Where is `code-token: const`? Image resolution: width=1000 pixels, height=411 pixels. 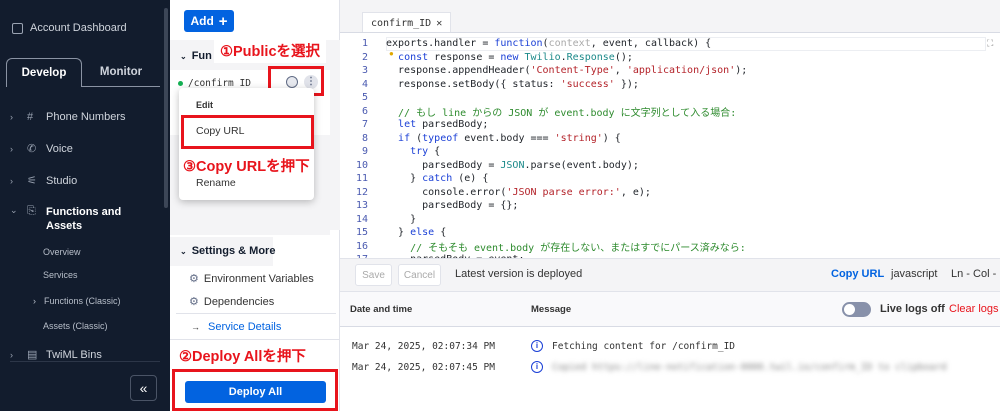 code-token: const is located at coordinates (413, 57).